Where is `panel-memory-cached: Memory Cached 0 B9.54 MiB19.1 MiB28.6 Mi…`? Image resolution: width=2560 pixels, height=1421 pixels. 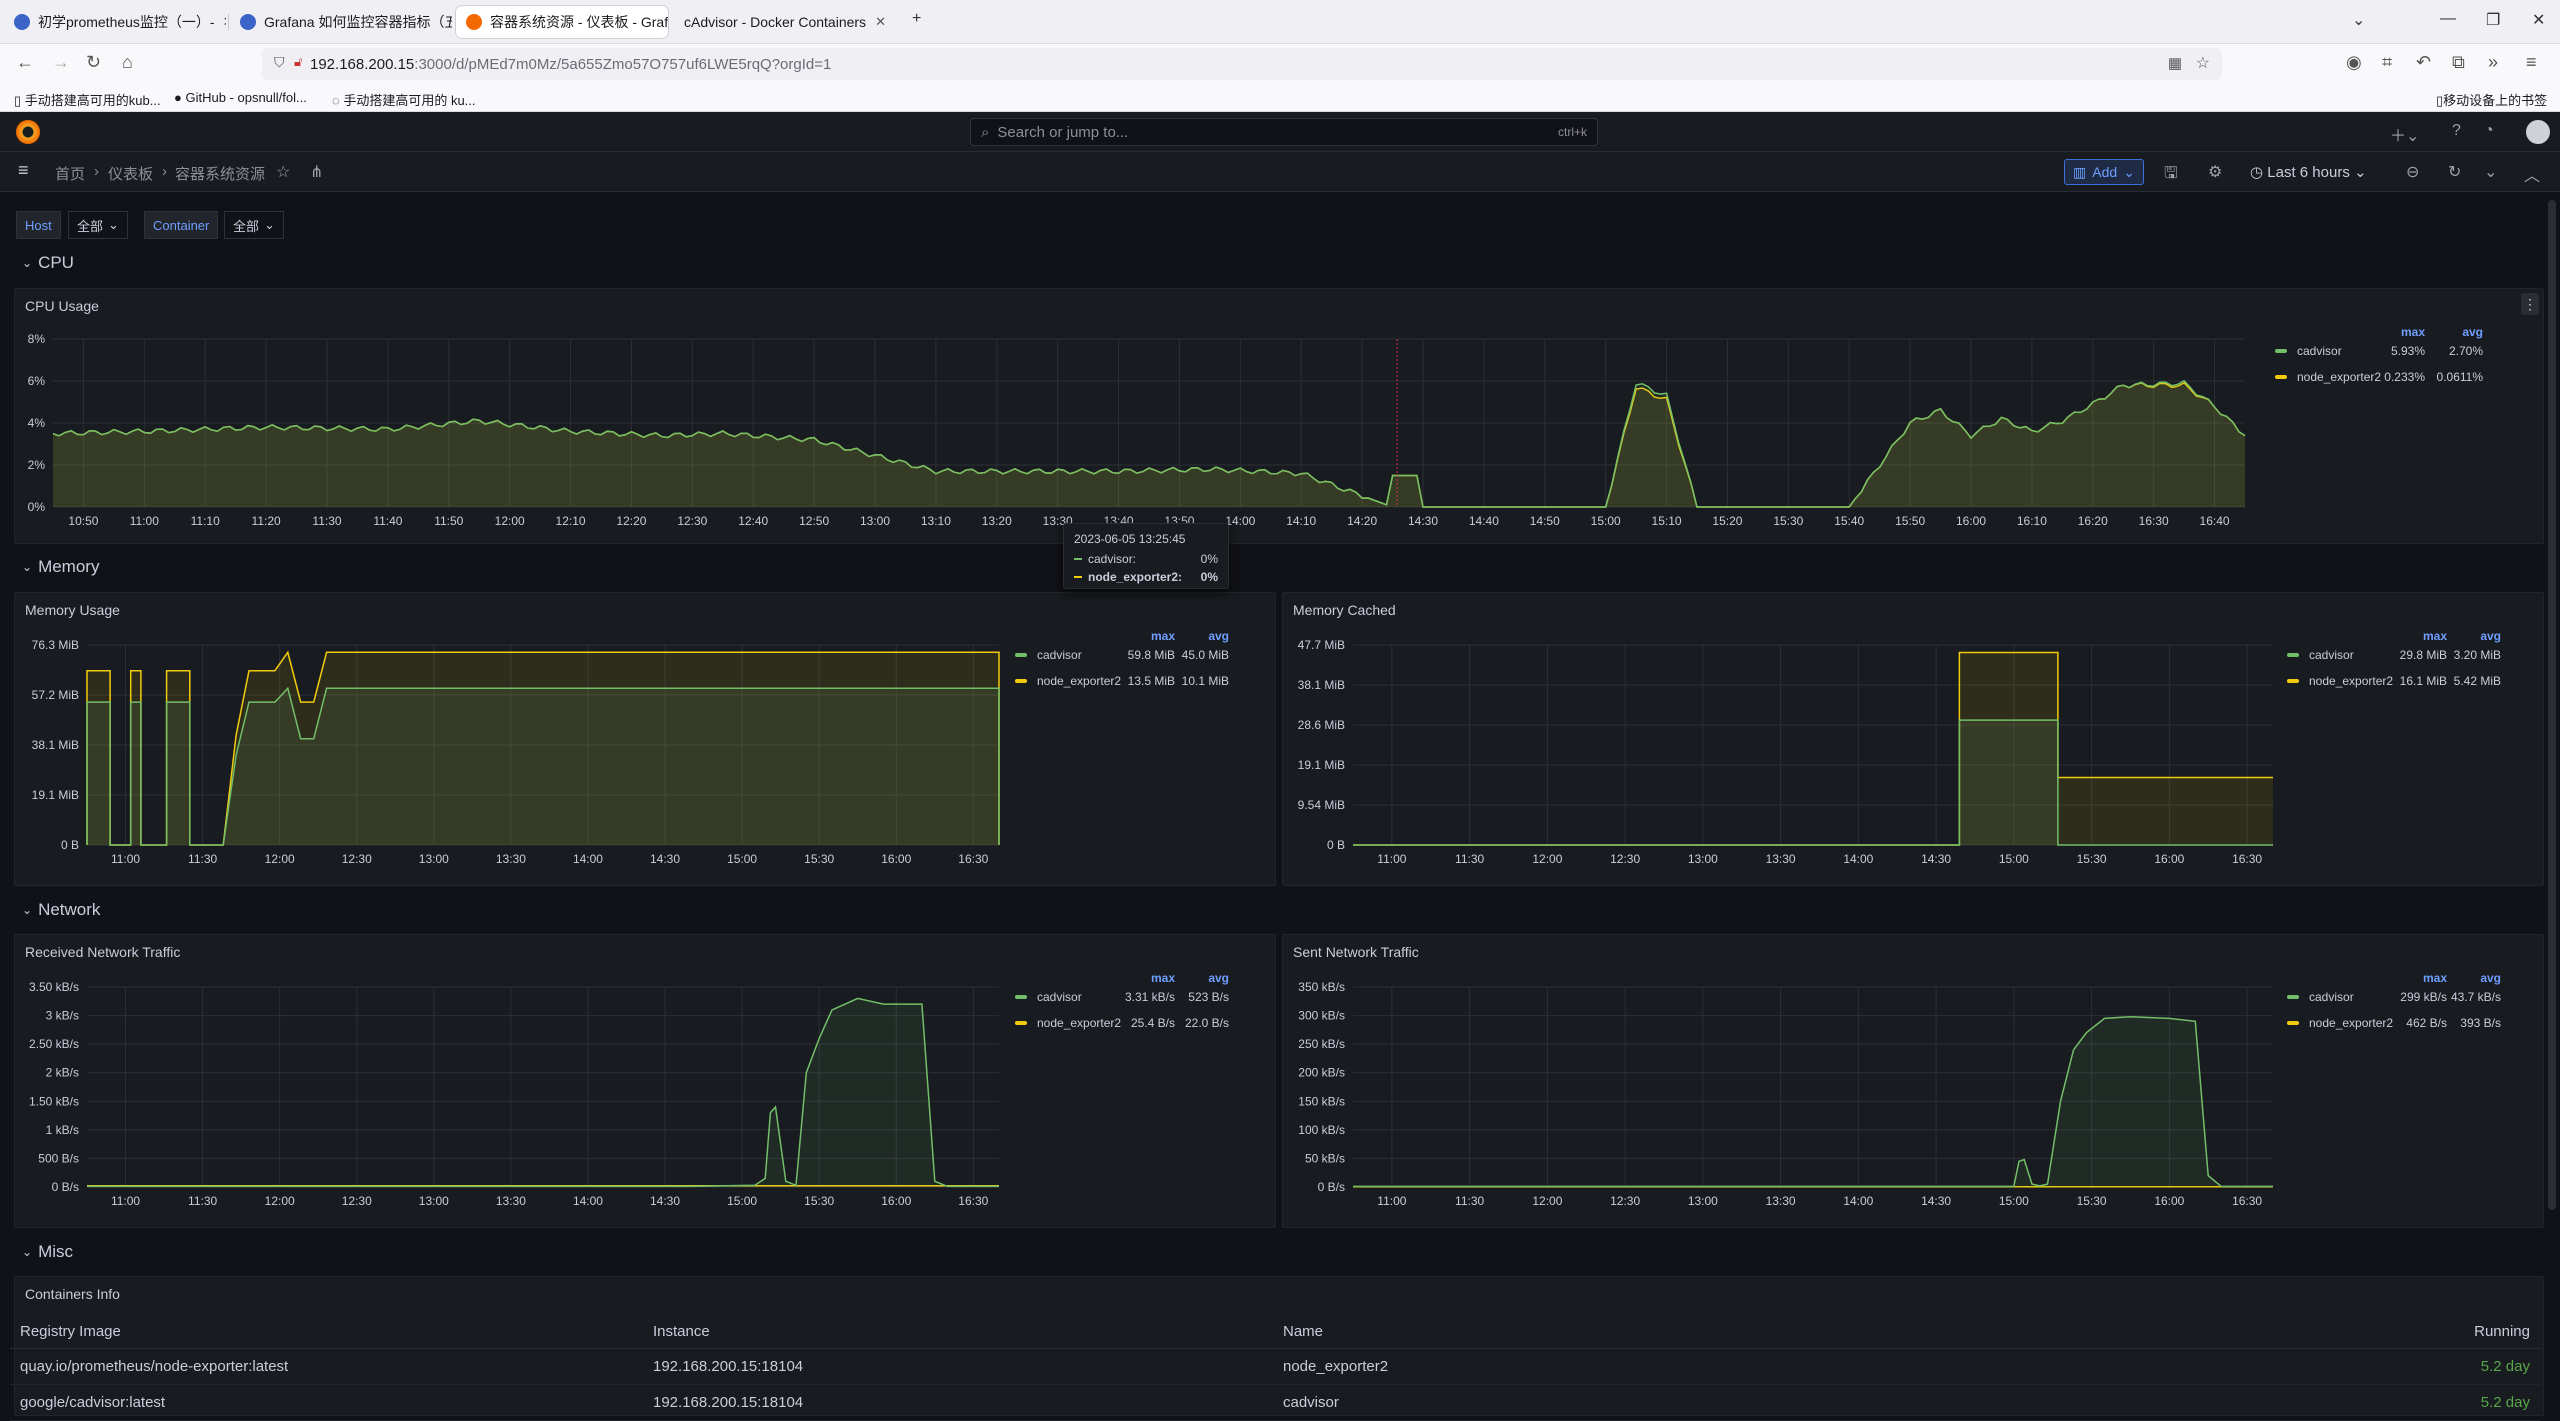
panel-memory-cached: Memory Cached 0 B9.54 MiB19.1 MiB28.6 Mi… is located at coordinates (1913, 739).